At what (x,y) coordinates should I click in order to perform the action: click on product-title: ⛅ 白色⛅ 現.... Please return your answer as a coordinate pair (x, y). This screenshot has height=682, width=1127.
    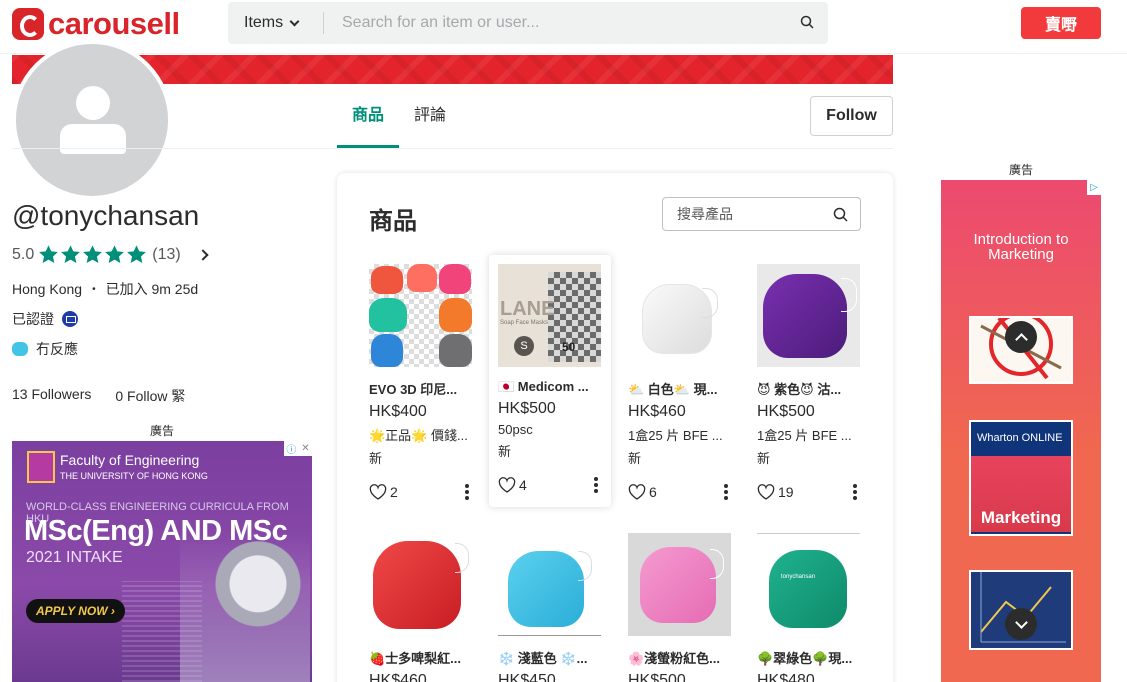
    Looking at the image, I should click on (673, 389).